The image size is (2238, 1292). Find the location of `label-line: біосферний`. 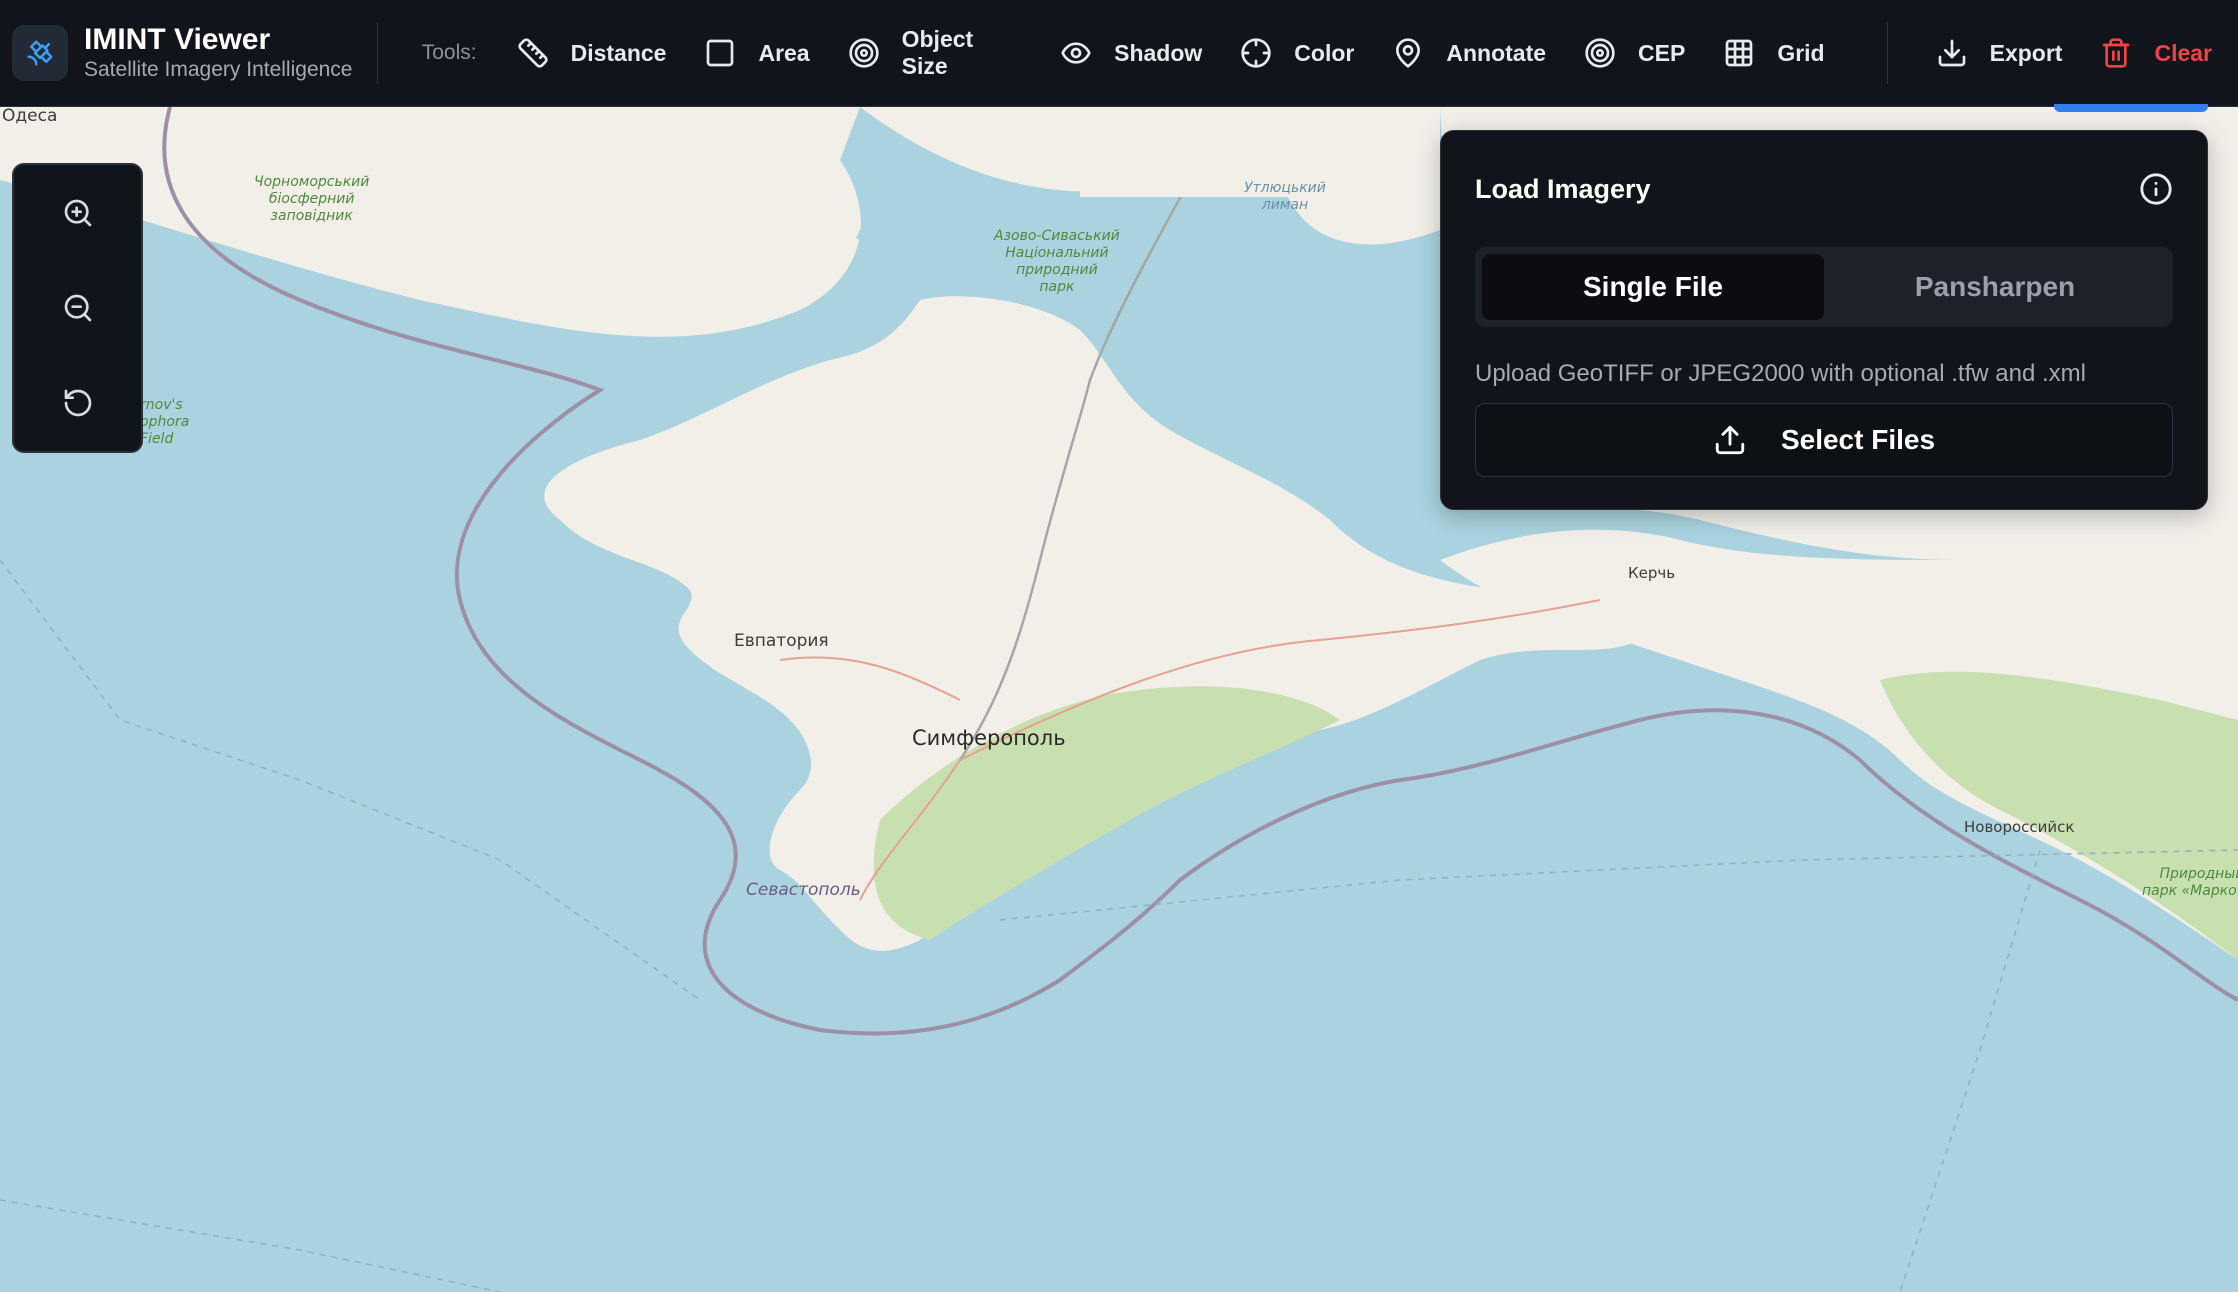

label-line: біосферний is located at coordinates (311, 199).